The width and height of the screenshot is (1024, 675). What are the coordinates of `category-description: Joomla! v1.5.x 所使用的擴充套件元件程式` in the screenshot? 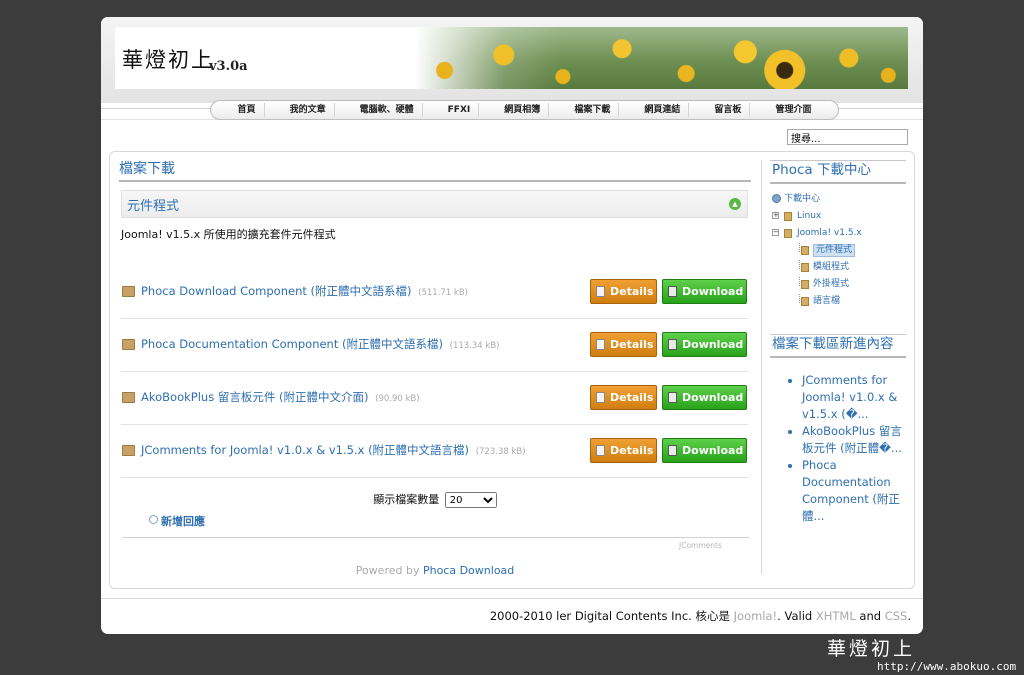 It's located at (228, 234).